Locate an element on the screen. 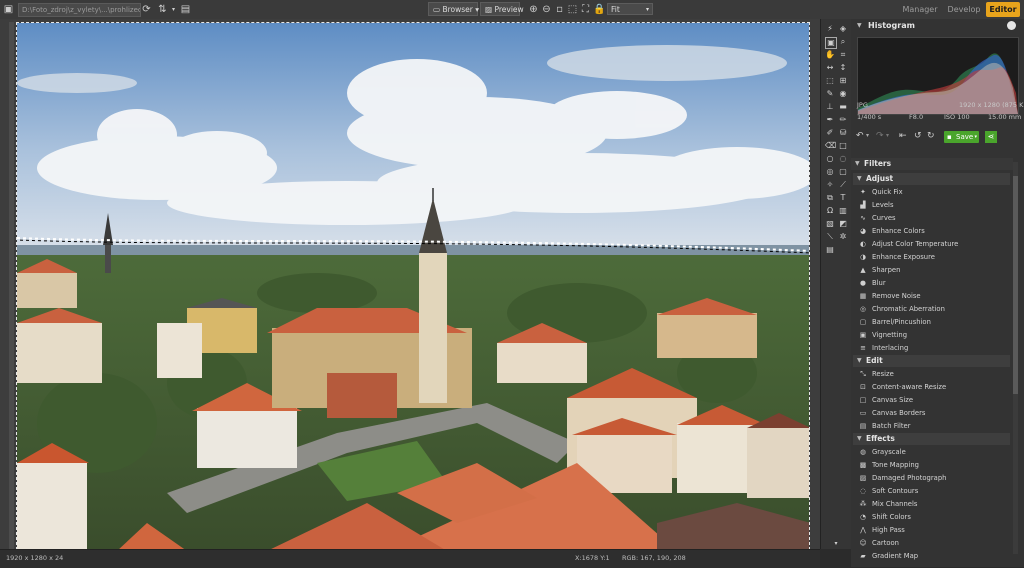 The height and width of the screenshot is (568, 1024). folder-icon: ▣ is located at coordinates (8, 9).